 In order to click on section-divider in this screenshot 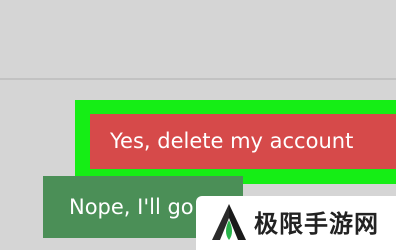, I will do `click(198, 79)`.